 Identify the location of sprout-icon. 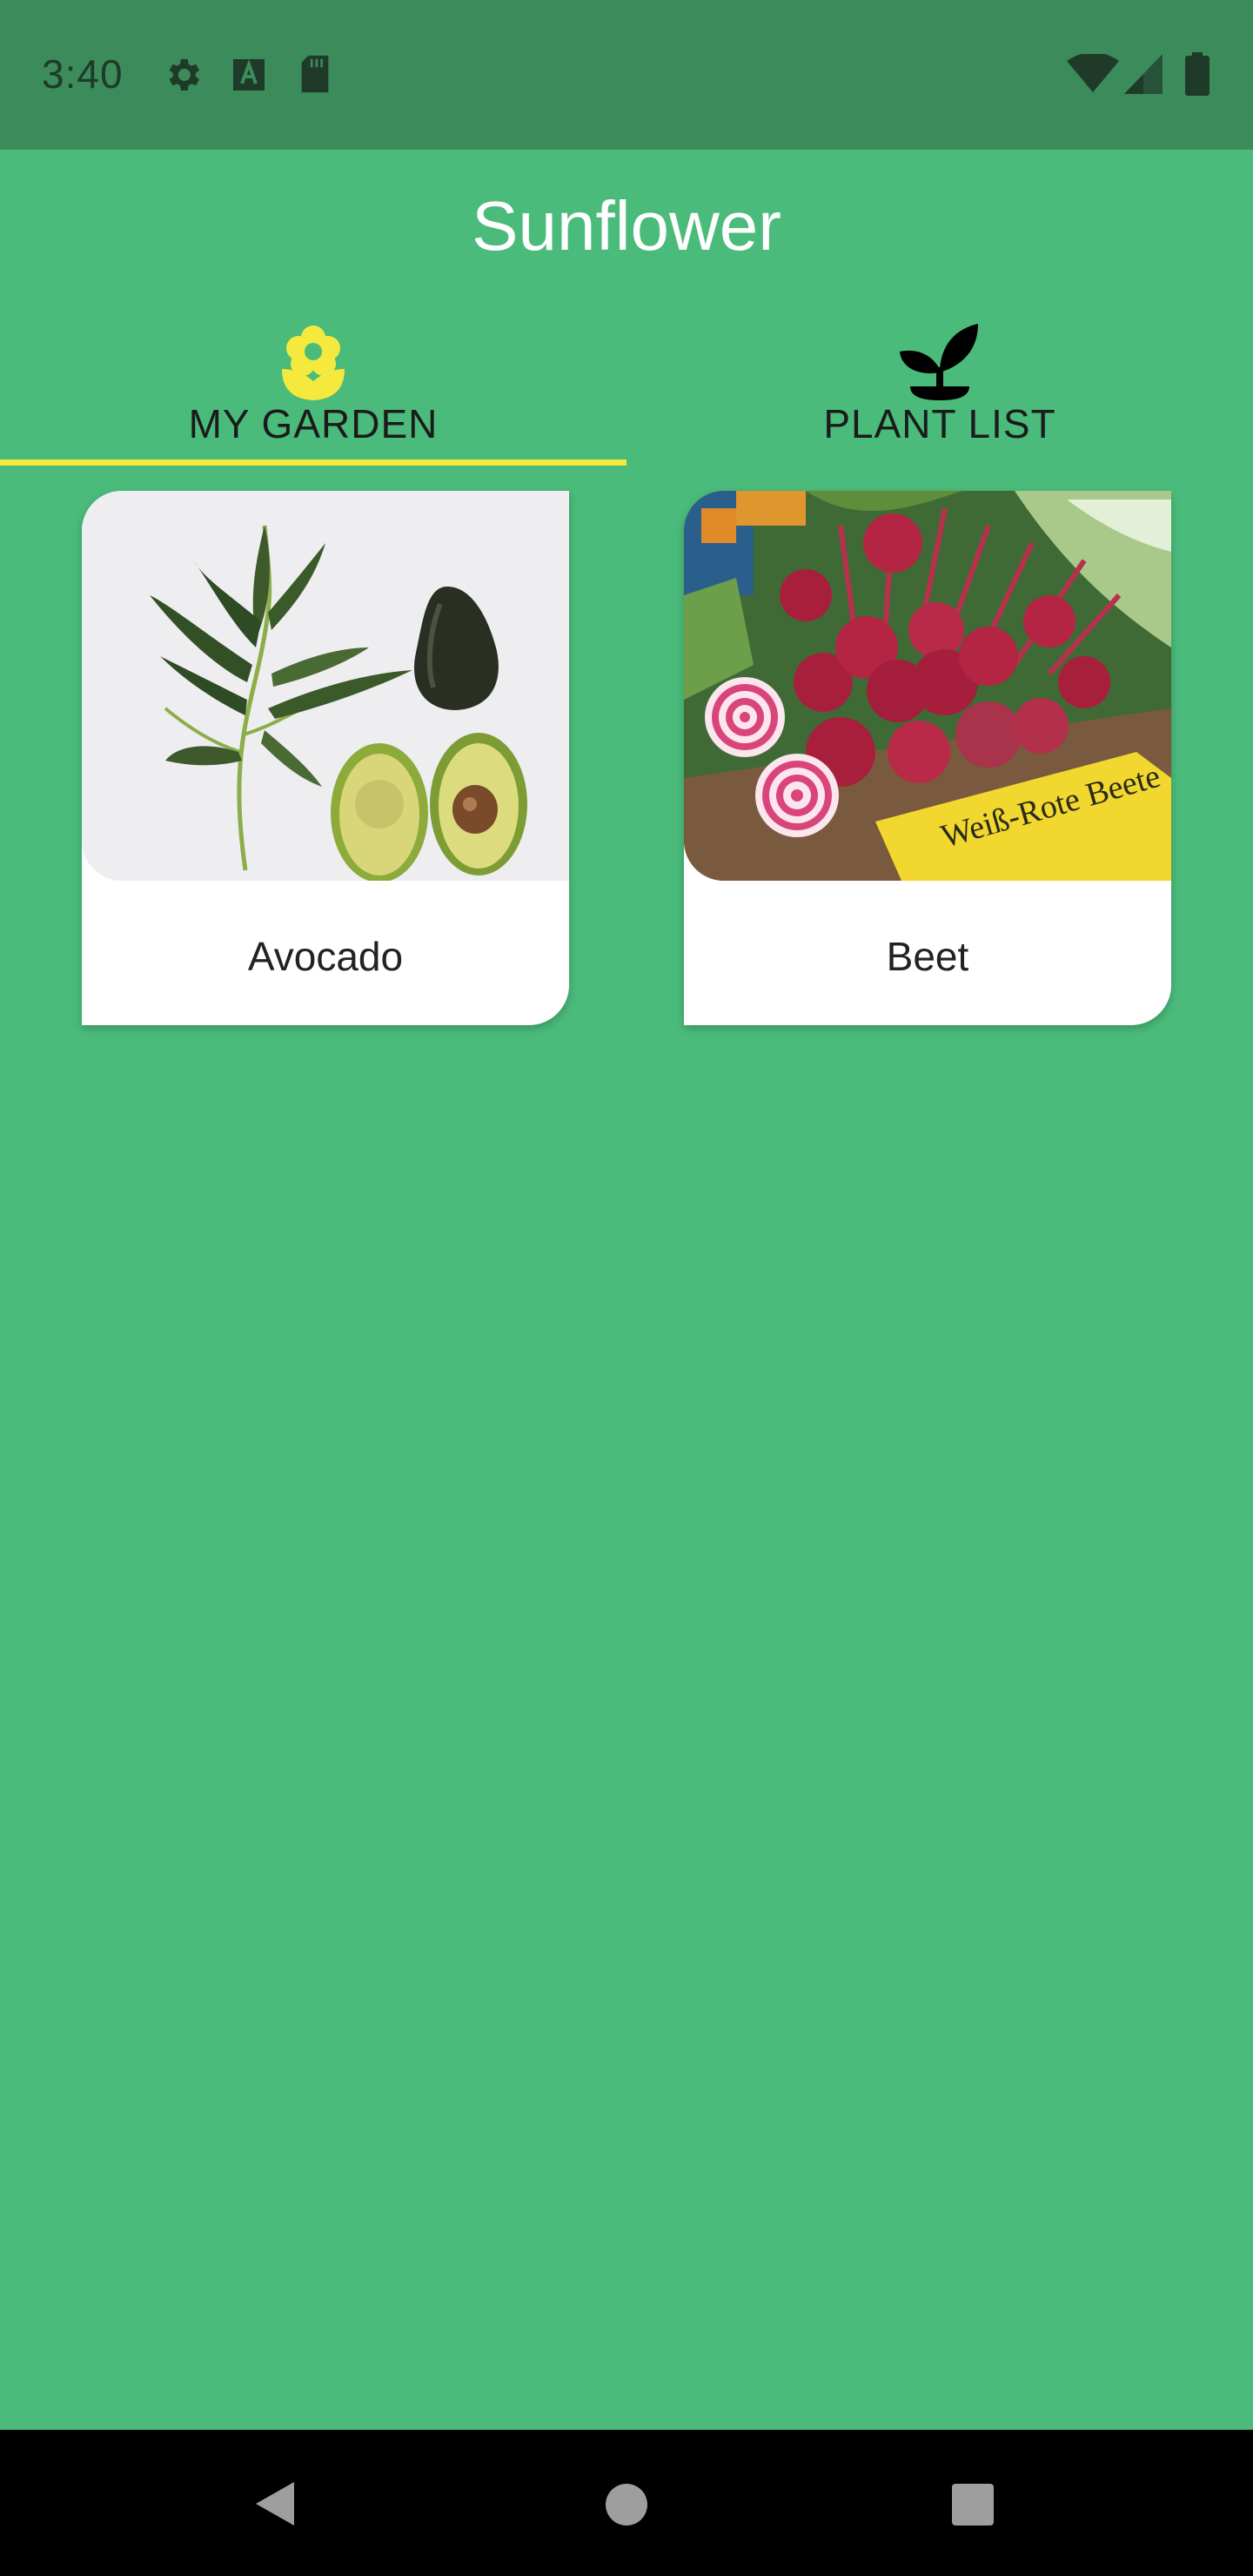
(939, 362).